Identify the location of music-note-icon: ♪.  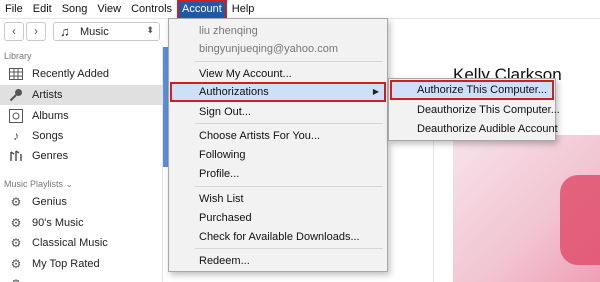
(16, 136).